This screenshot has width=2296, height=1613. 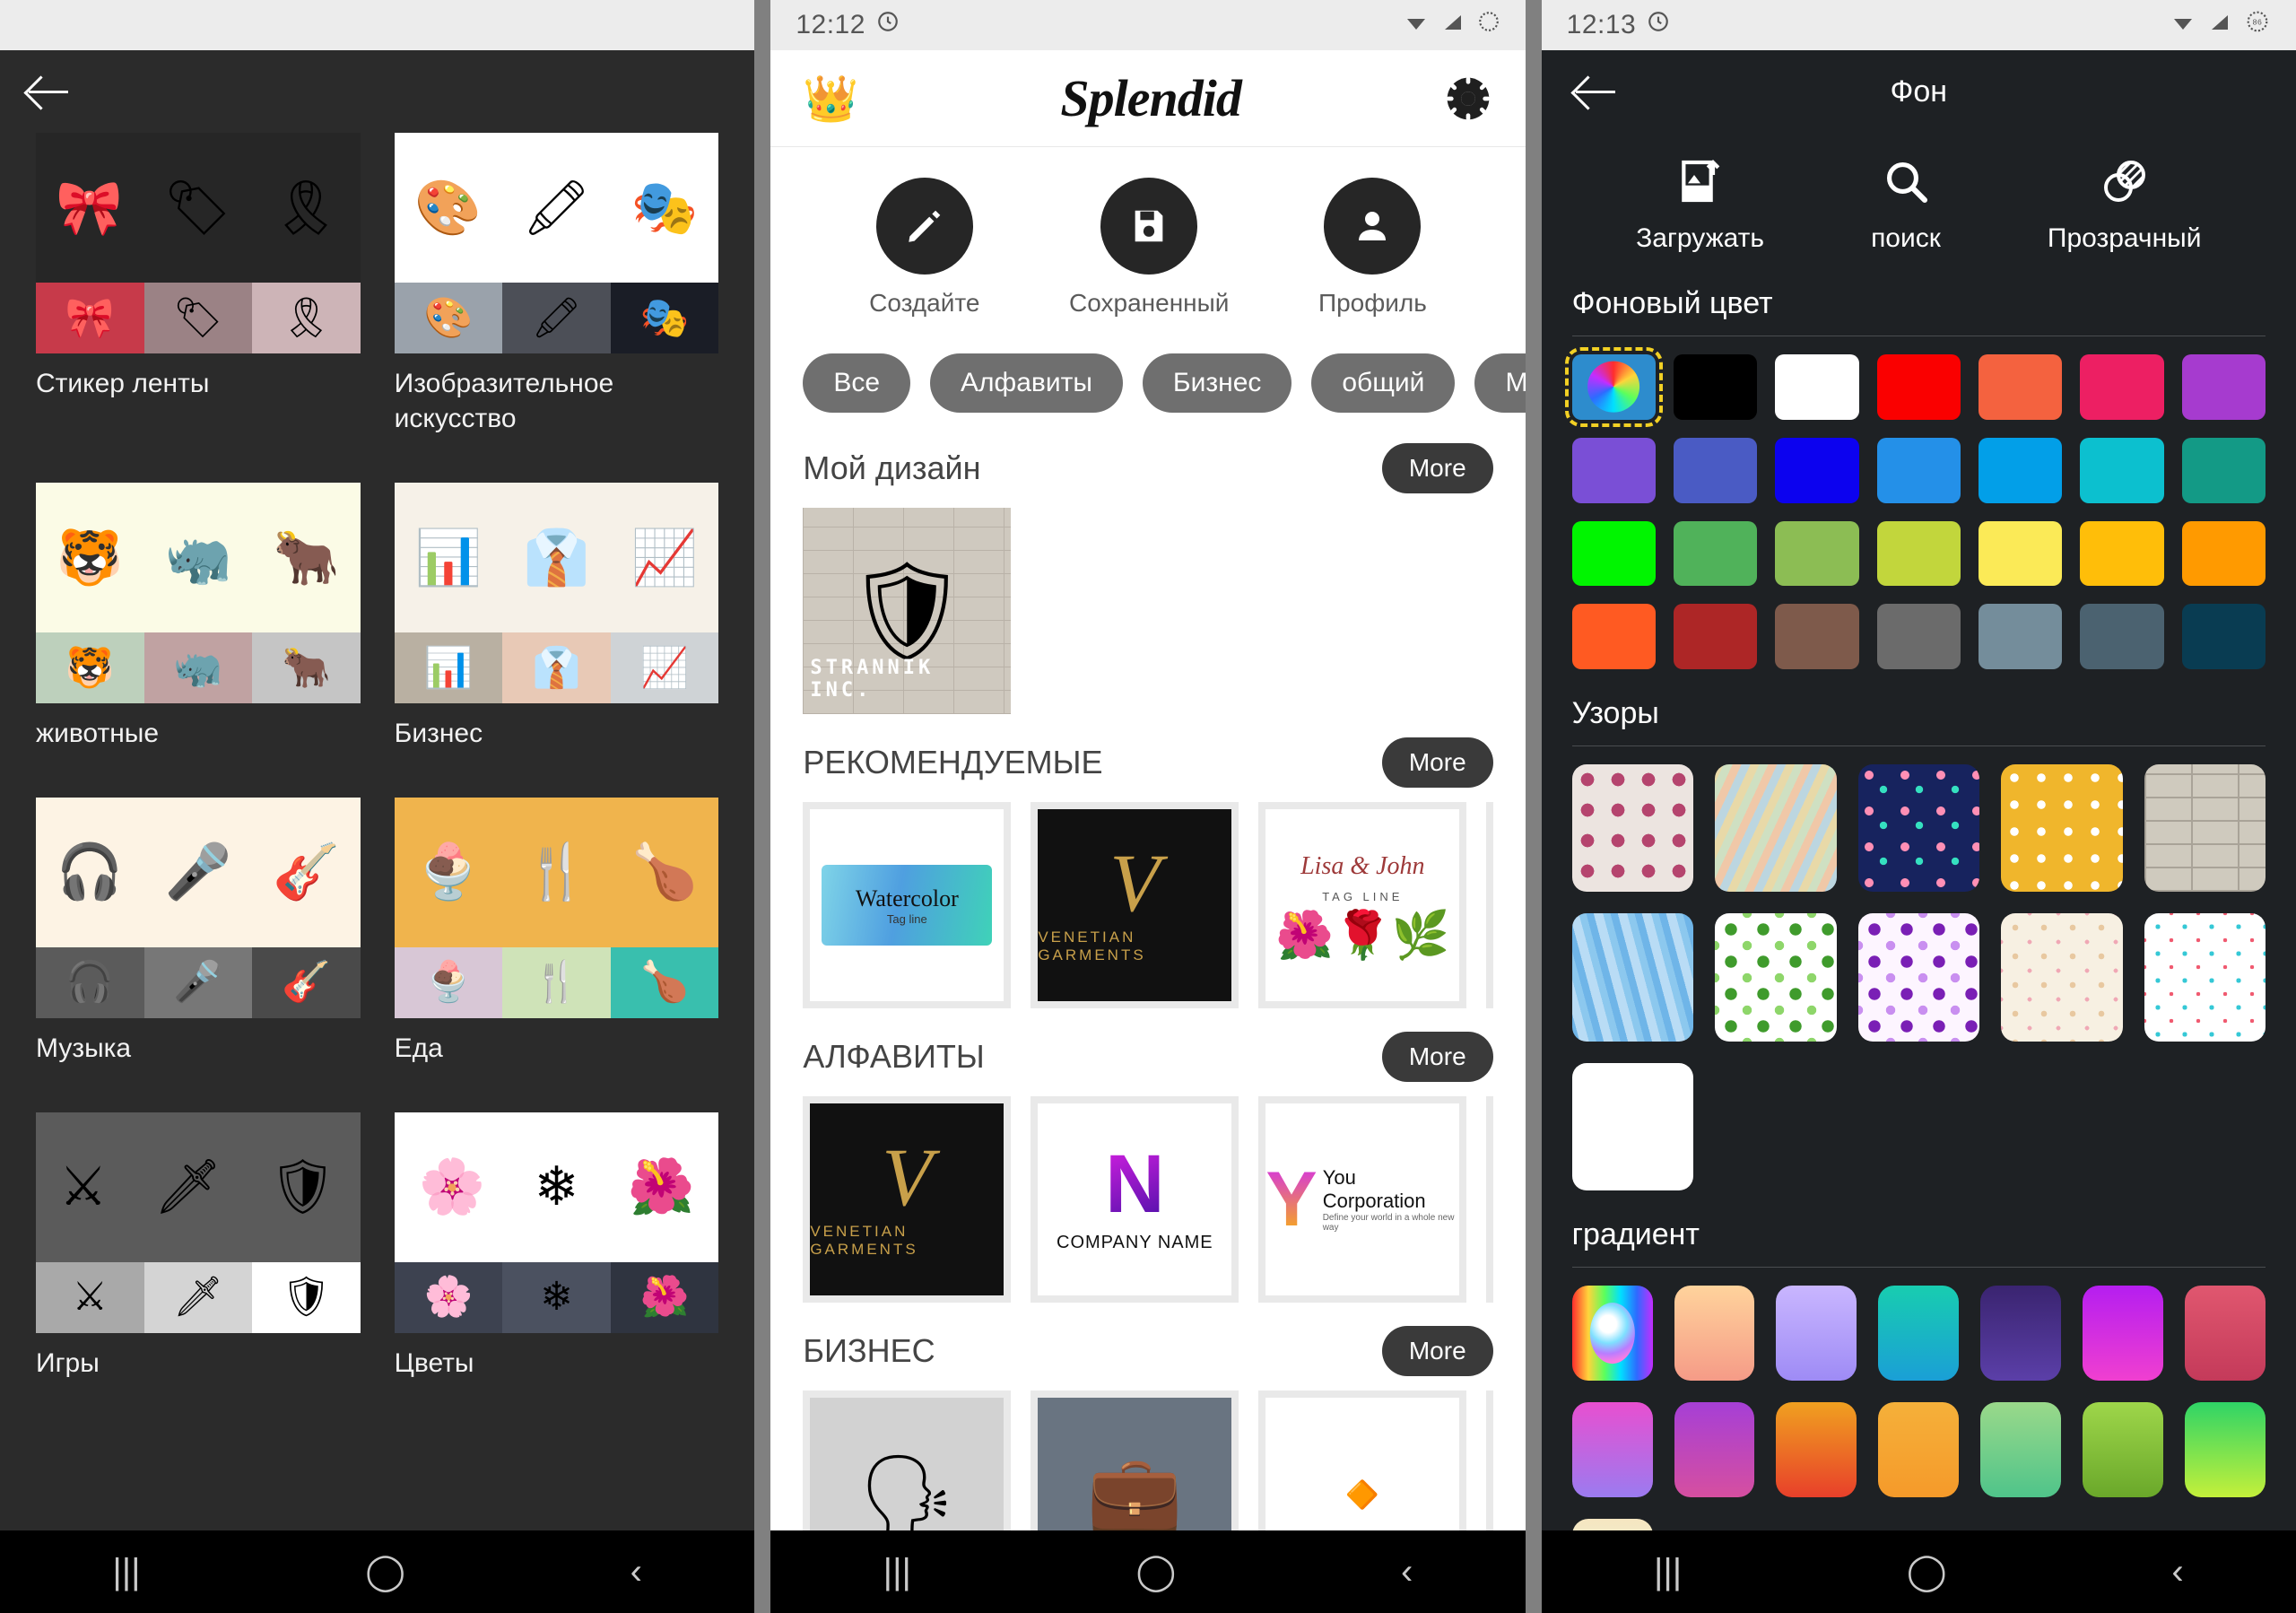 I want to click on category-card: 🐯 🦏 🐂 🐯 🦏 🐂 животные, so click(x=198, y=616).